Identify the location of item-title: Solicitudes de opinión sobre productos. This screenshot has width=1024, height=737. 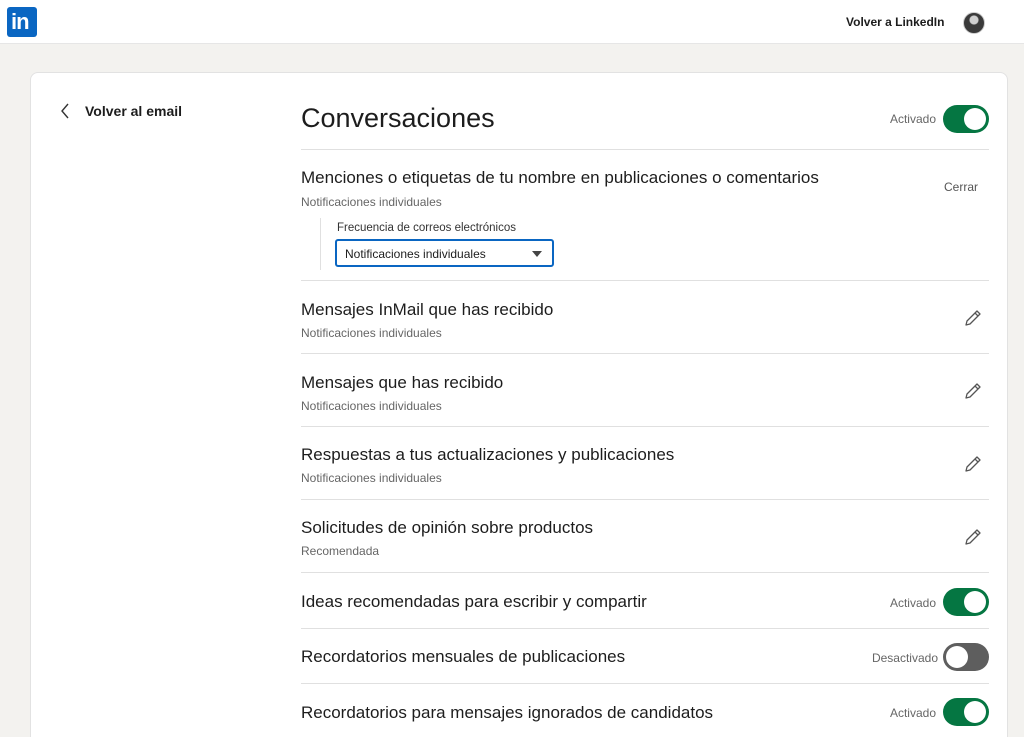
(447, 527).